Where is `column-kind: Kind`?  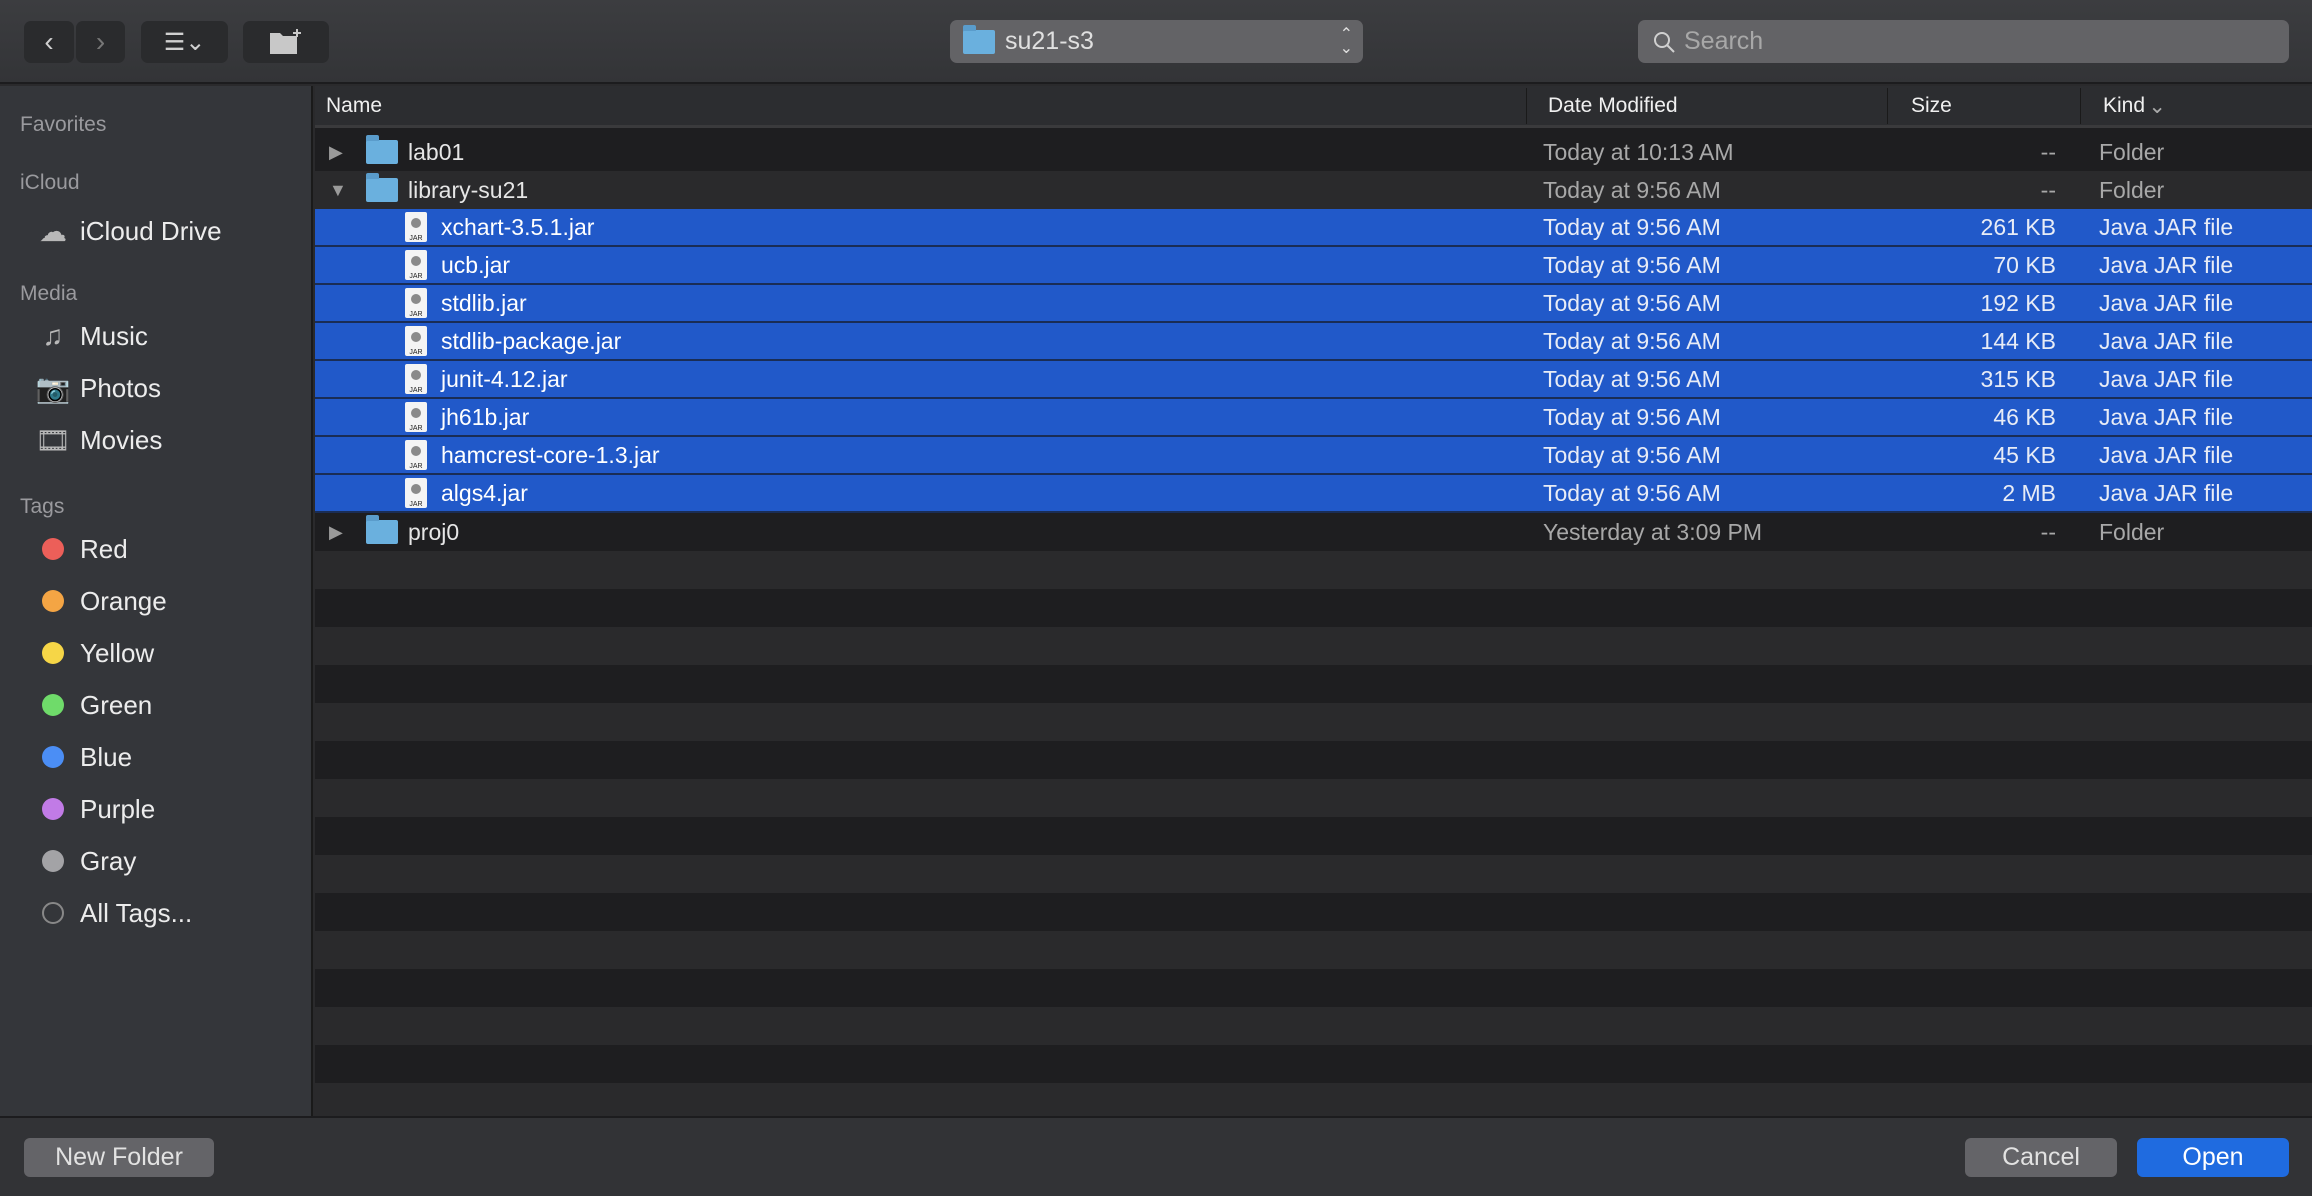 column-kind: Kind is located at coordinates (2124, 106).